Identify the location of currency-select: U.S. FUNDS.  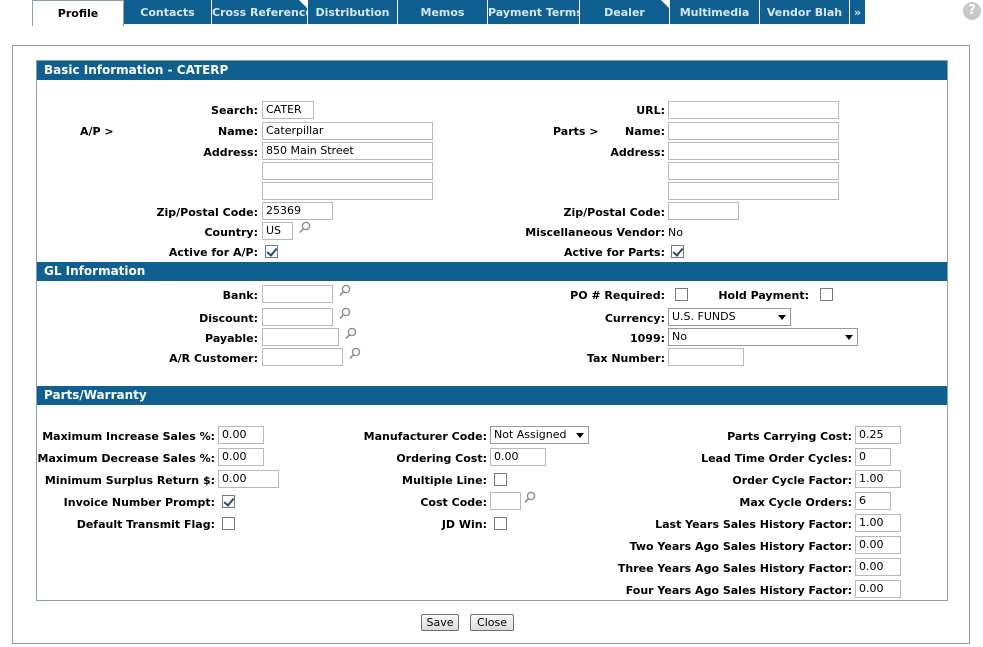
(729, 317).